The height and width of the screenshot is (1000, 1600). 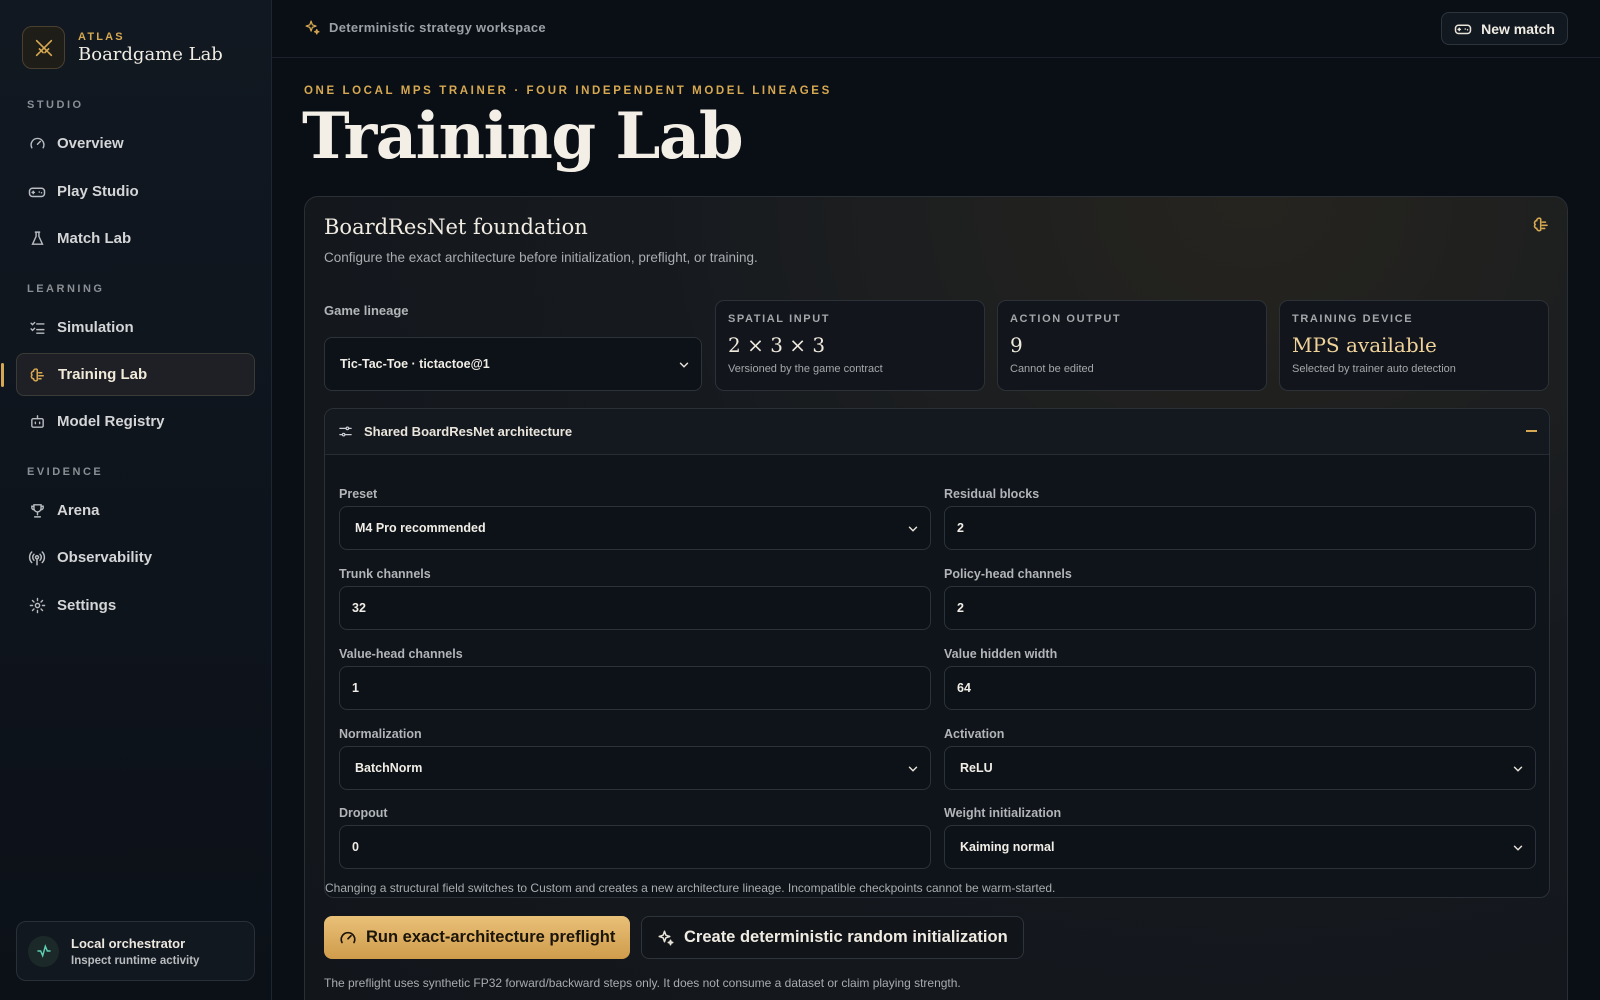 I want to click on lineage-label: Game lineage, so click(x=366, y=310).